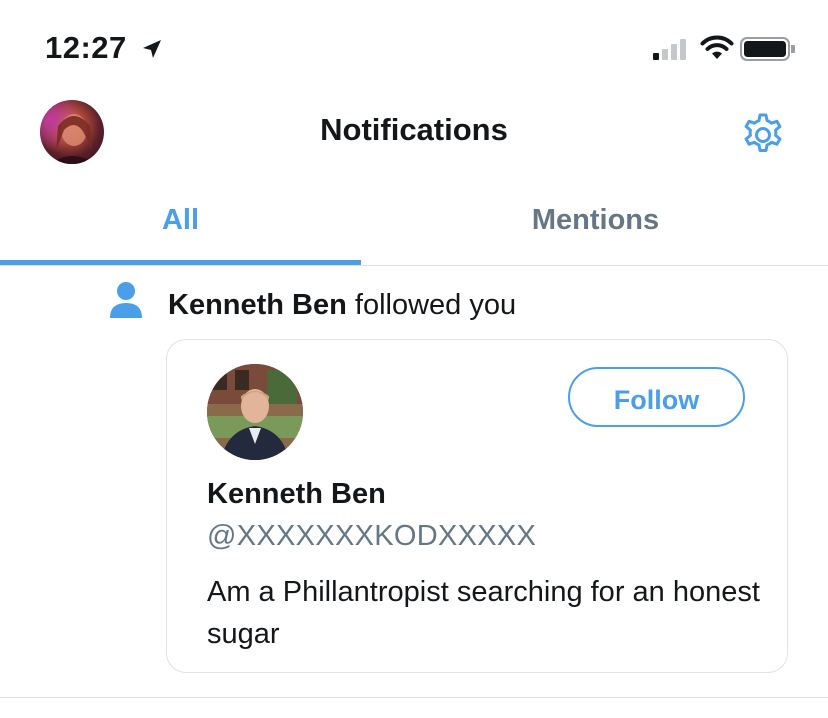 This screenshot has height=718, width=828. Describe the element at coordinates (595, 224) in the screenshot. I see `tab-mentions: Mentions` at that location.